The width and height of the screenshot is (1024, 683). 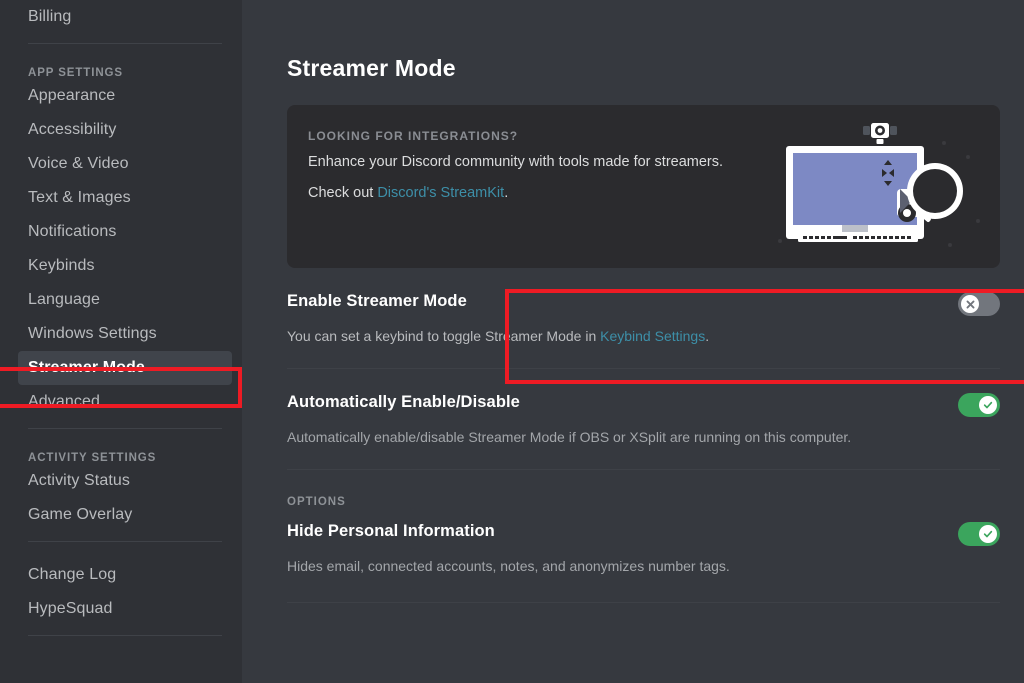 I want to click on toggle-automatically-enable-disable, so click(x=979, y=405).